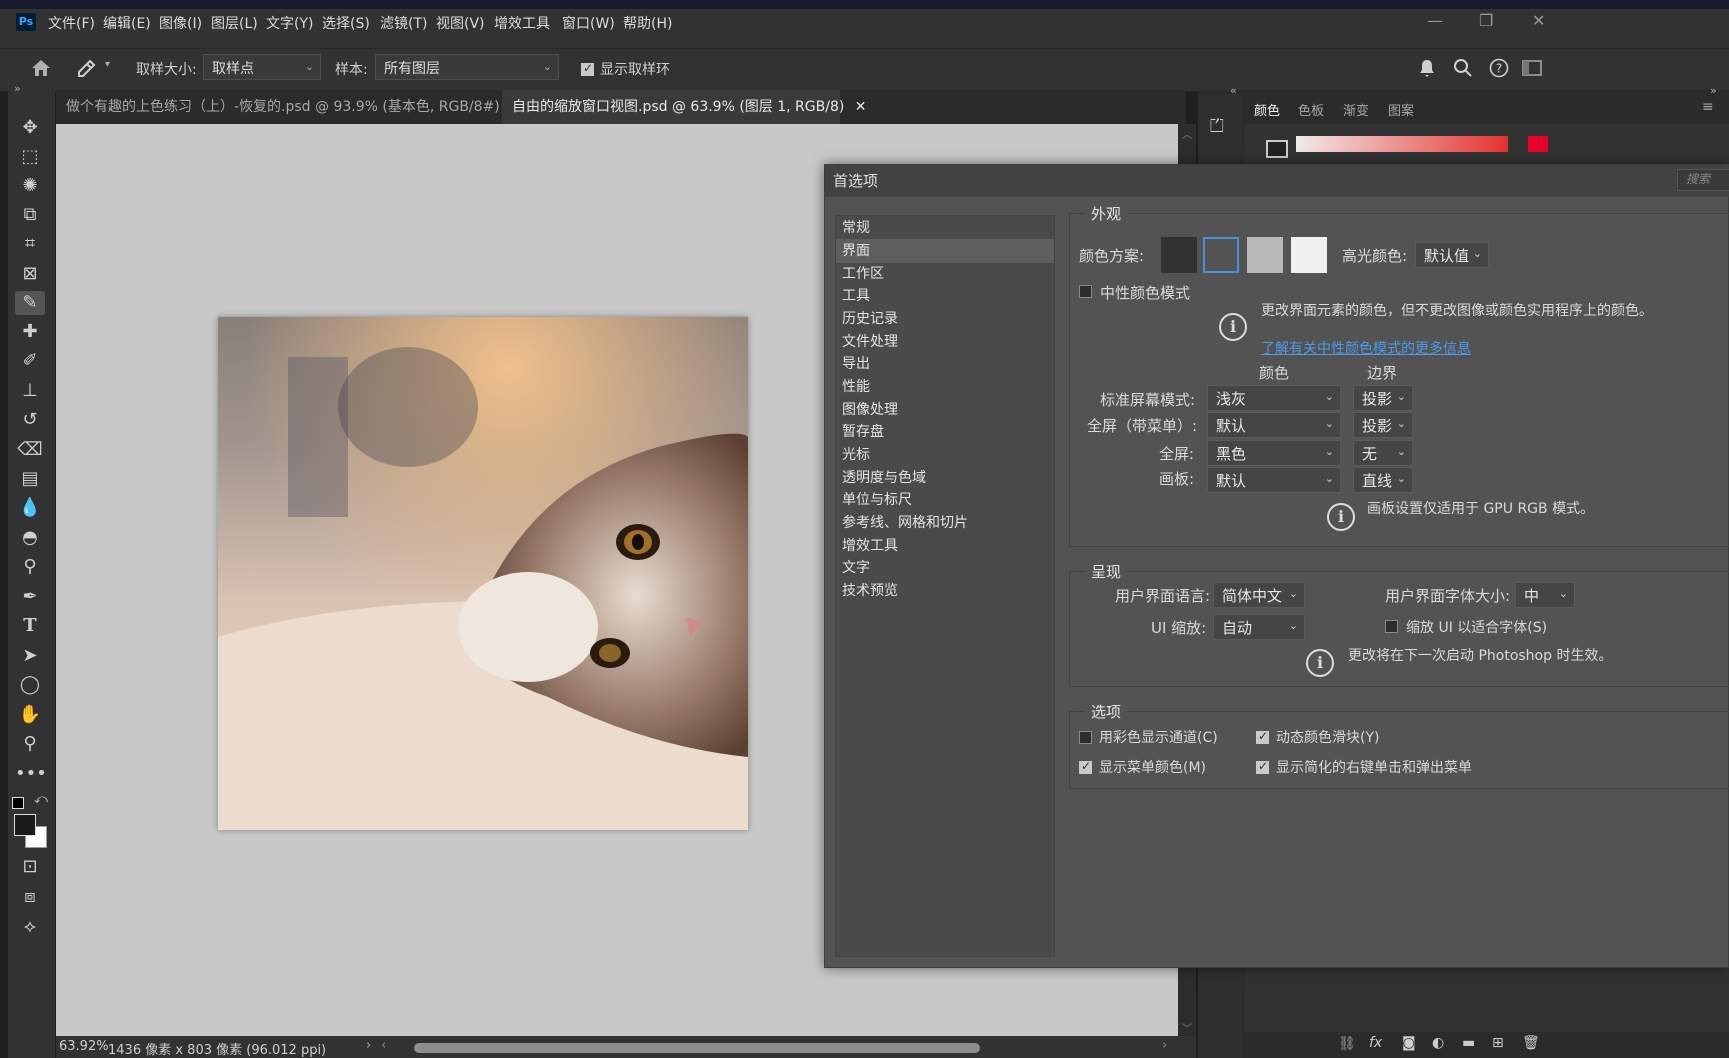 This screenshot has width=1729, height=1058. Describe the element at coordinates (1085, 291) in the screenshot. I see `neutral-mode-checkbox` at that location.